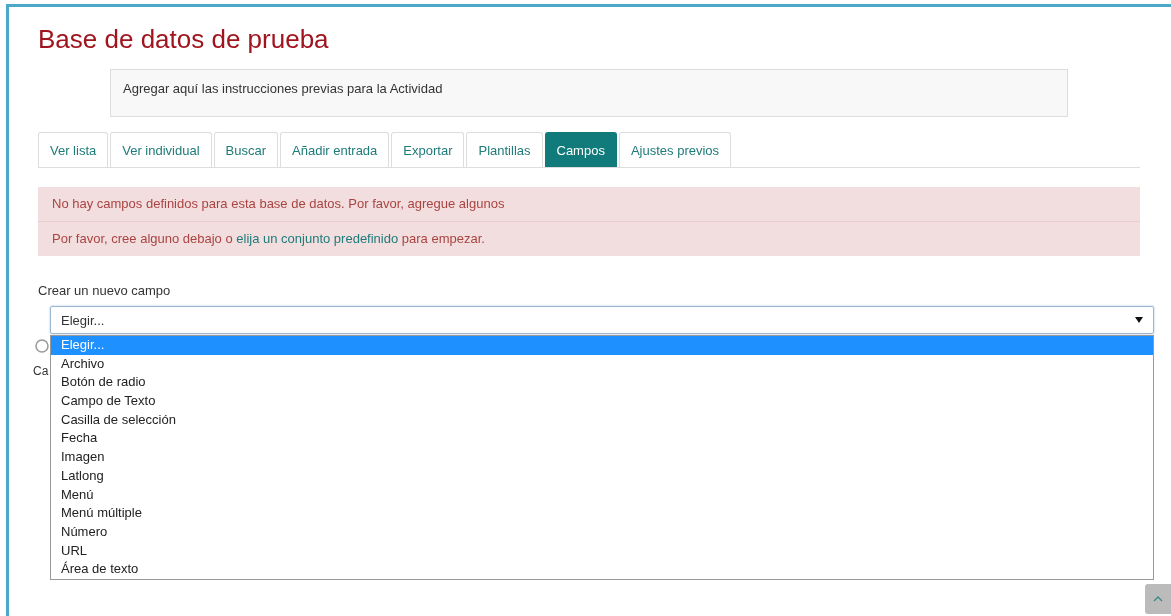  I want to click on alert-message: No hay campos definidos para esta base de datos. Por favor, agregue algunos, so click(278, 203).